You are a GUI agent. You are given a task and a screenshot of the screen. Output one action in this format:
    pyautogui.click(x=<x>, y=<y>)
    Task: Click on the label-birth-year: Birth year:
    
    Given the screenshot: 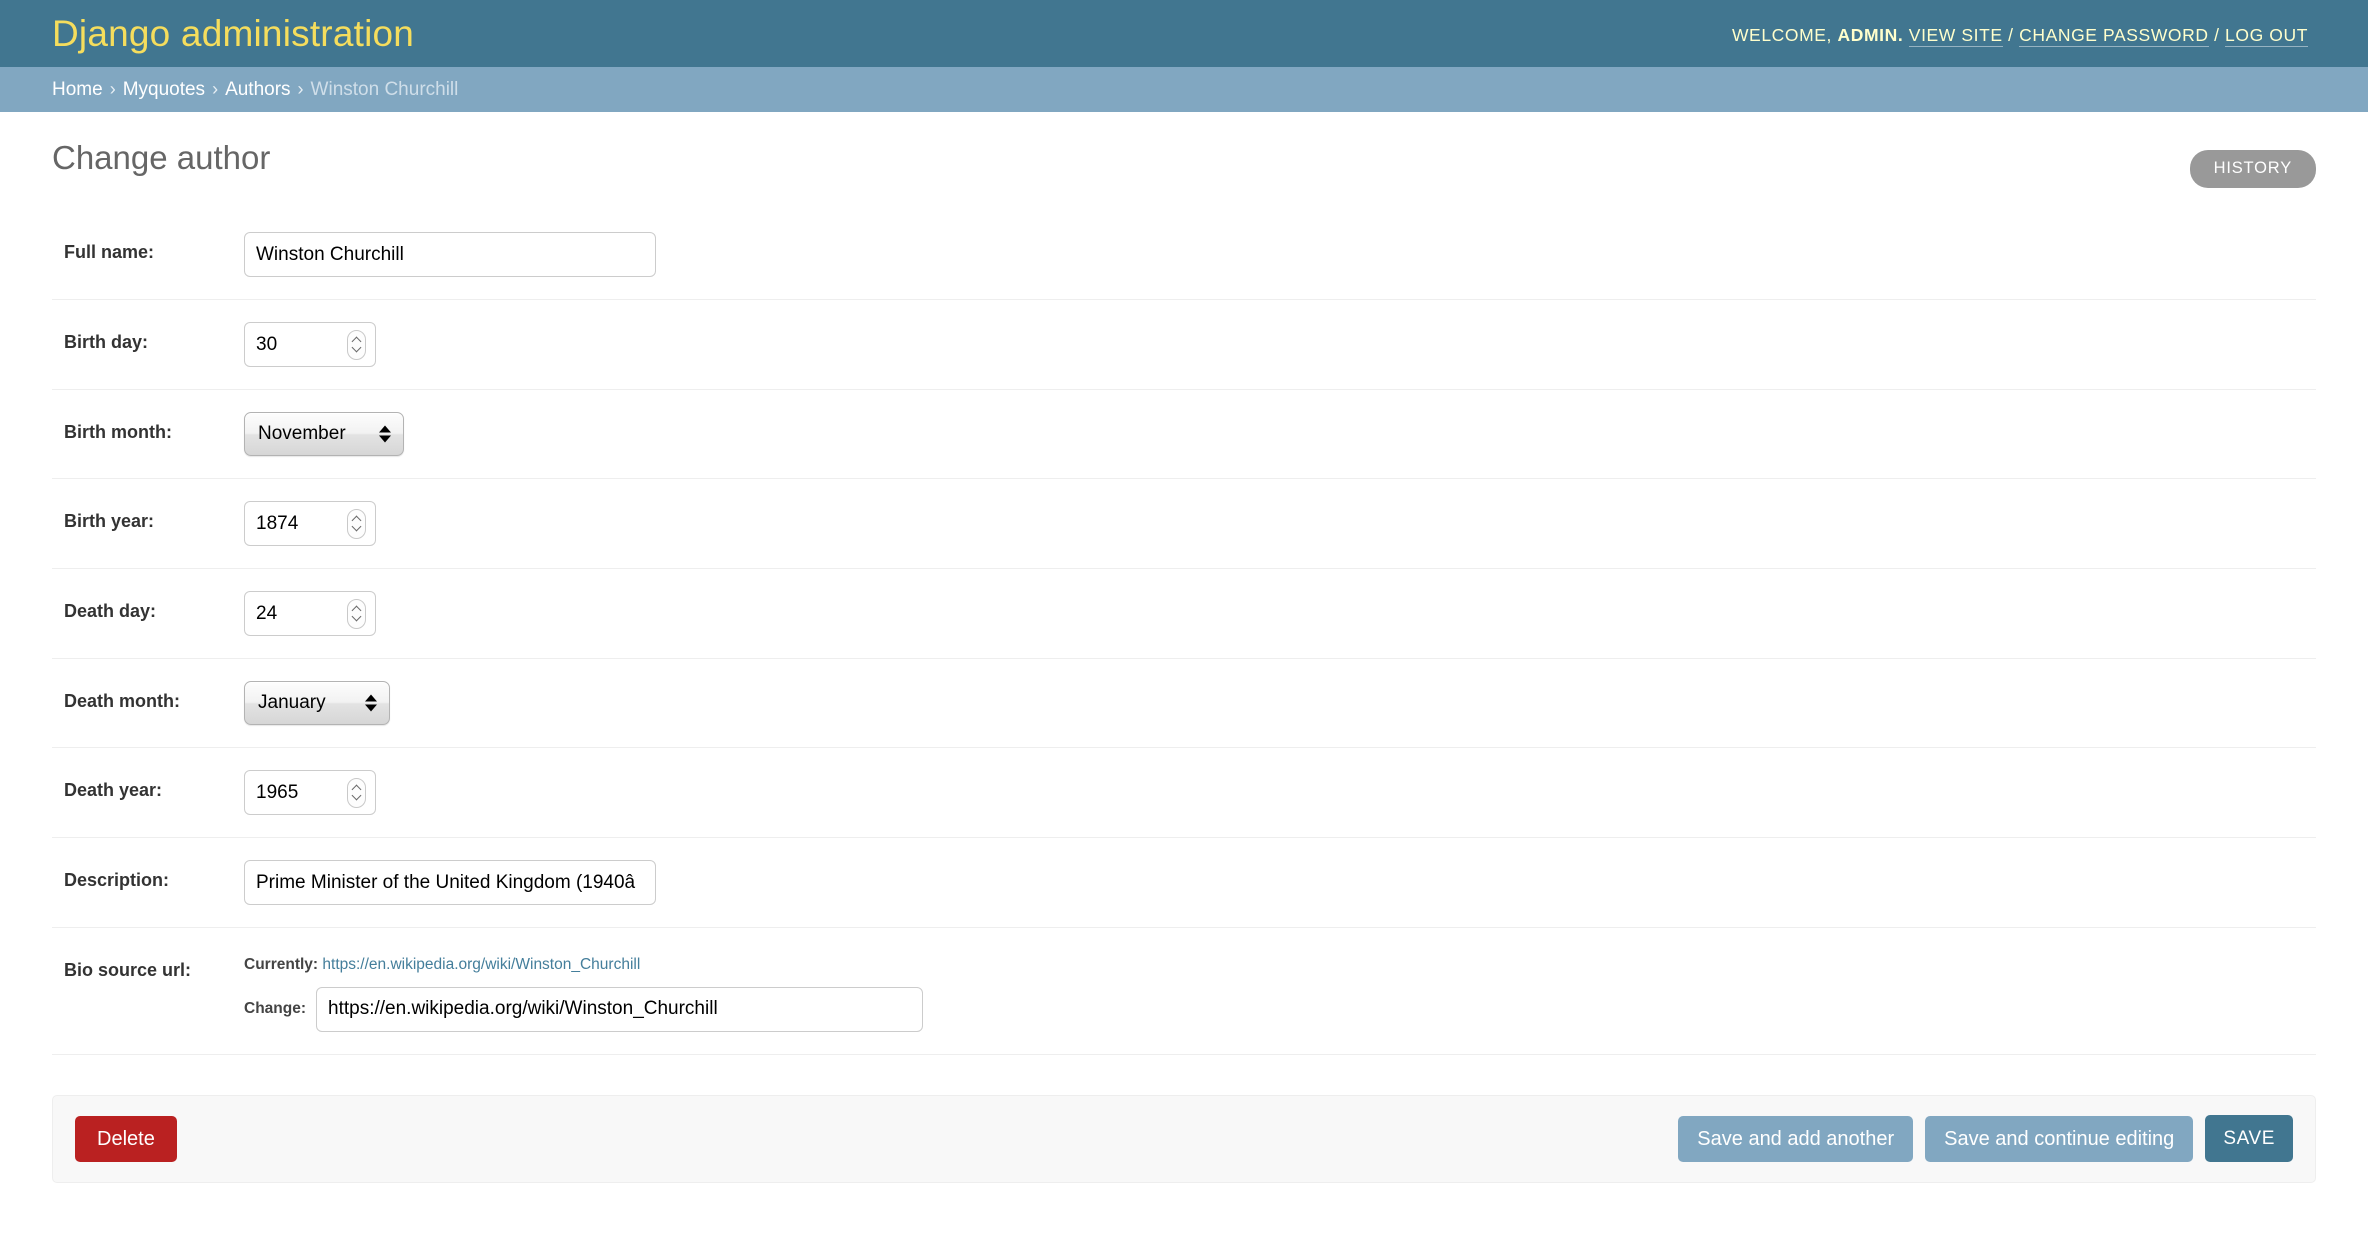 What is the action you would take?
    pyautogui.click(x=109, y=521)
    